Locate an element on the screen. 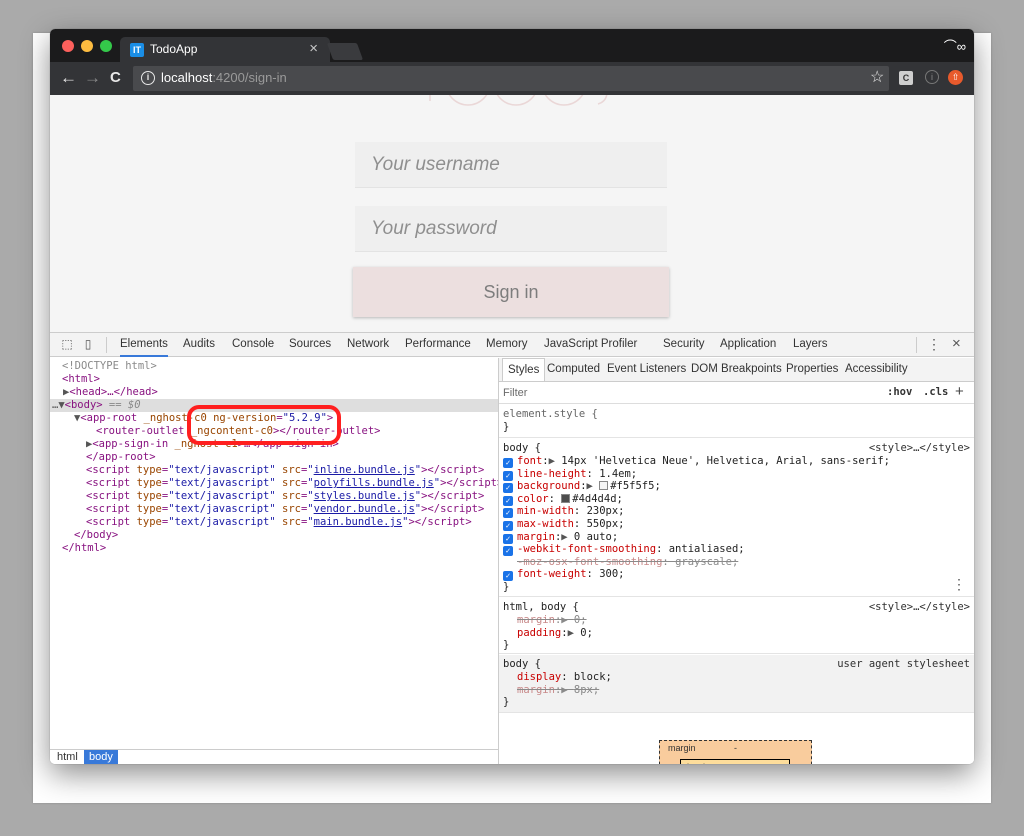  dom-head: ▶<head>…</head> is located at coordinates (274, 392).